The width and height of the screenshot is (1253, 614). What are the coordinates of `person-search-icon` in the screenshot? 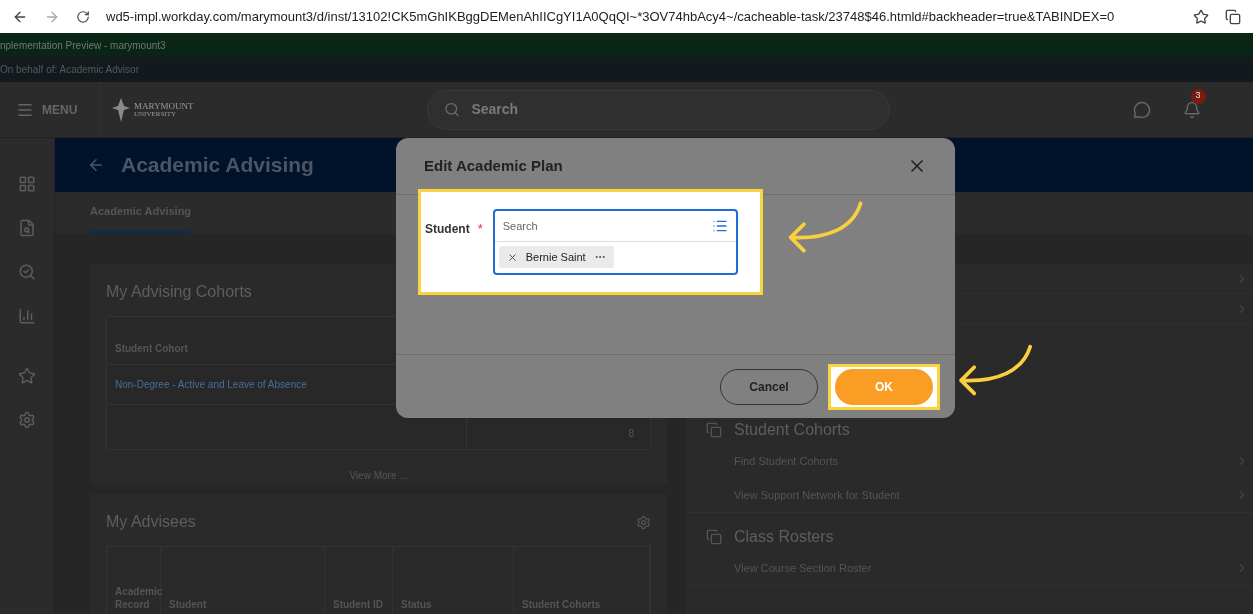 It's located at (27, 272).